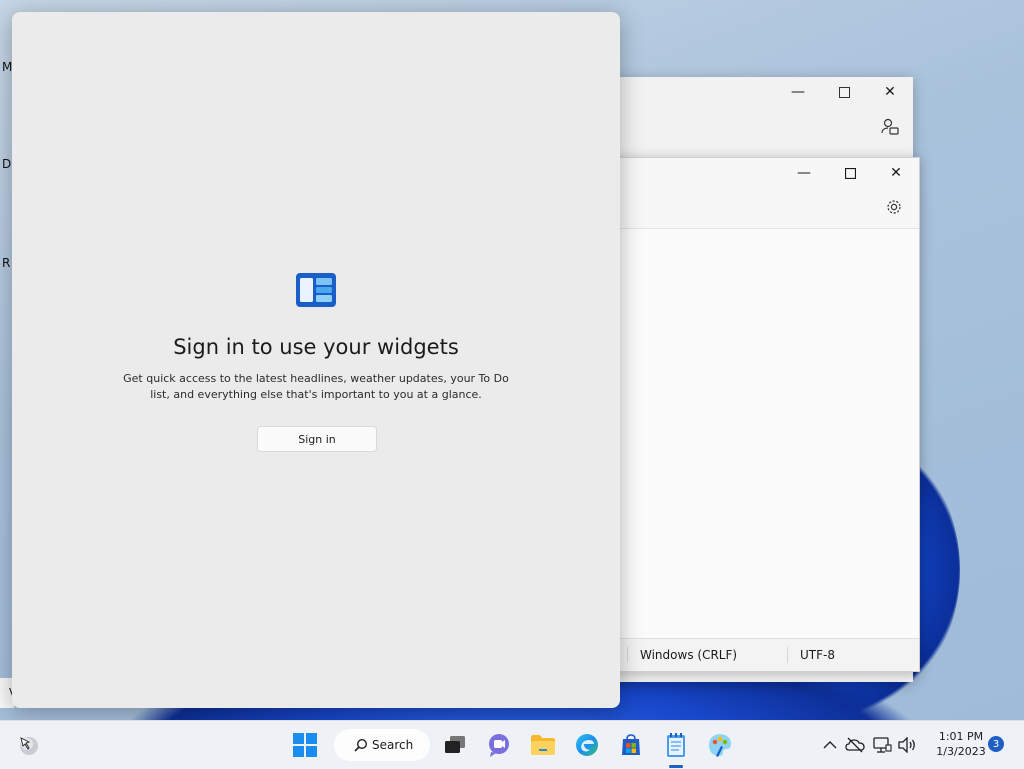 The height and width of the screenshot is (769, 1024). What do you see at coordinates (455, 745) in the screenshot?
I see `task-view-icon` at bounding box center [455, 745].